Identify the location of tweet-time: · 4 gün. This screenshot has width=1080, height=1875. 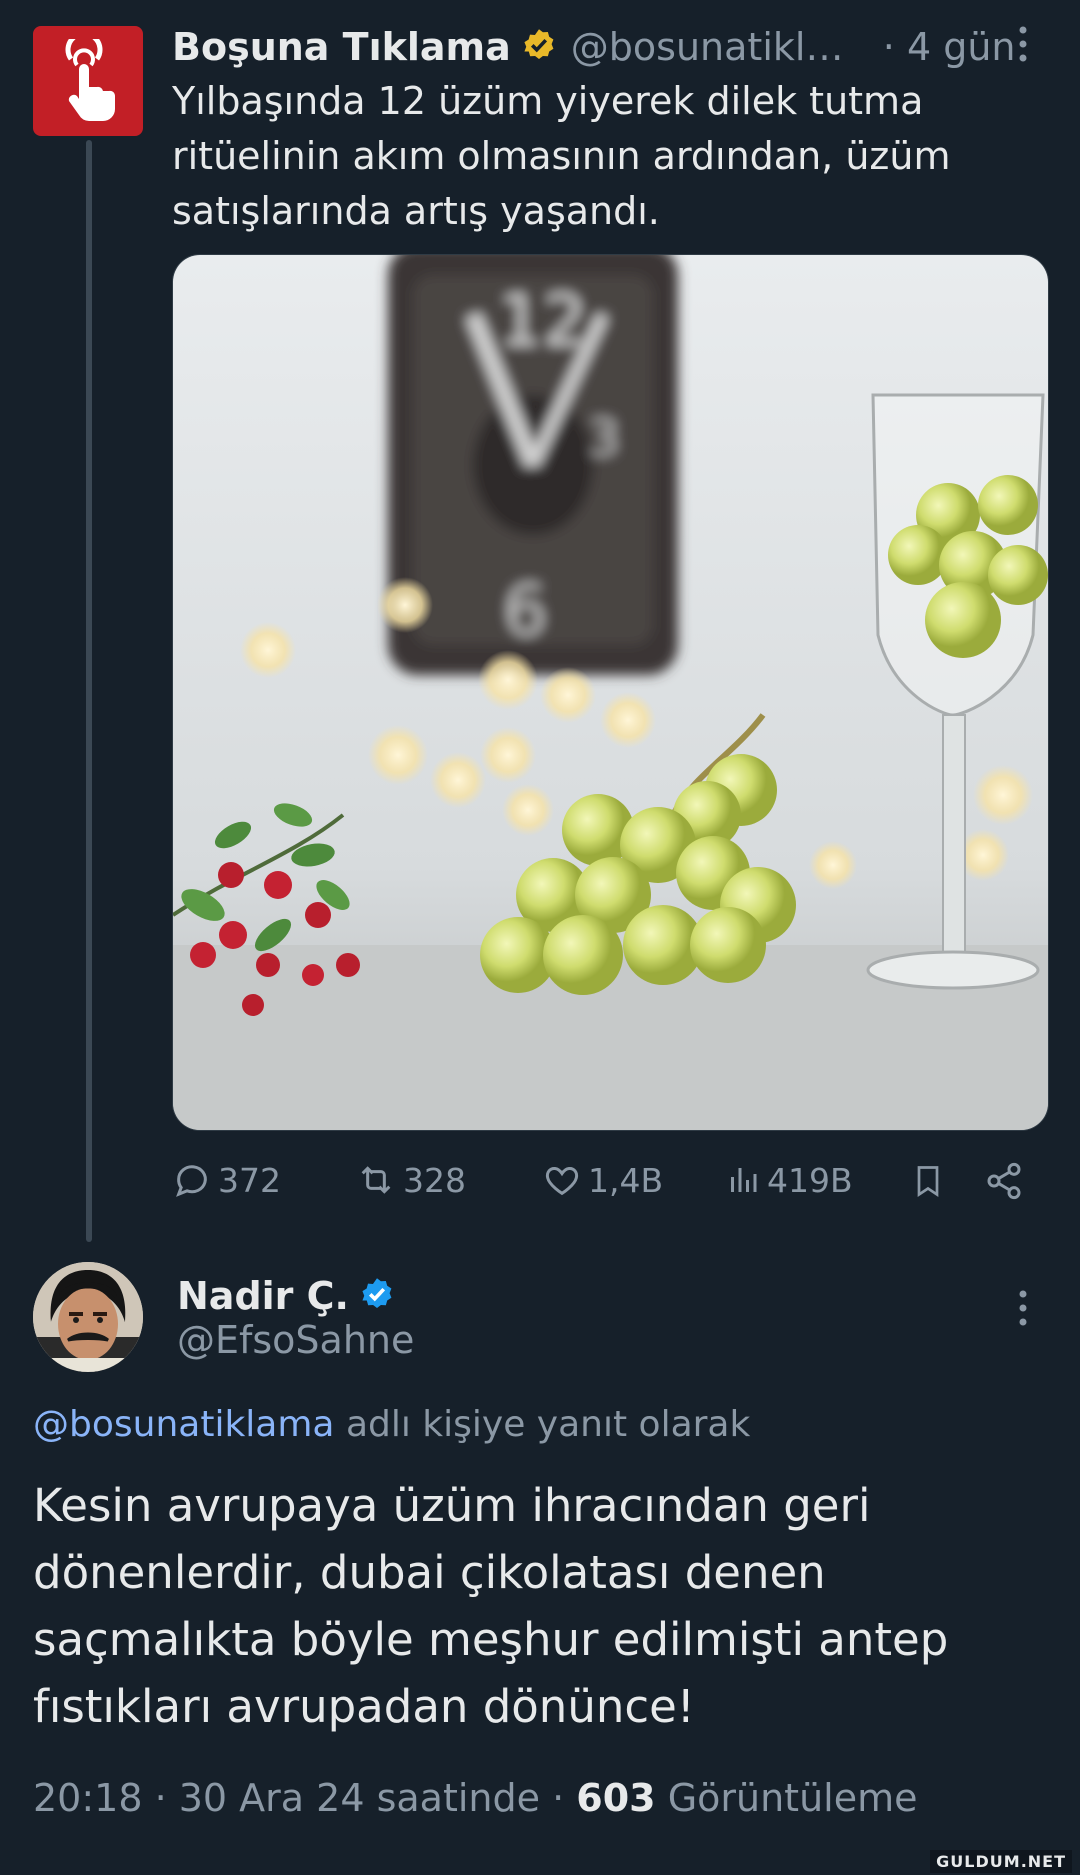
(949, 47).